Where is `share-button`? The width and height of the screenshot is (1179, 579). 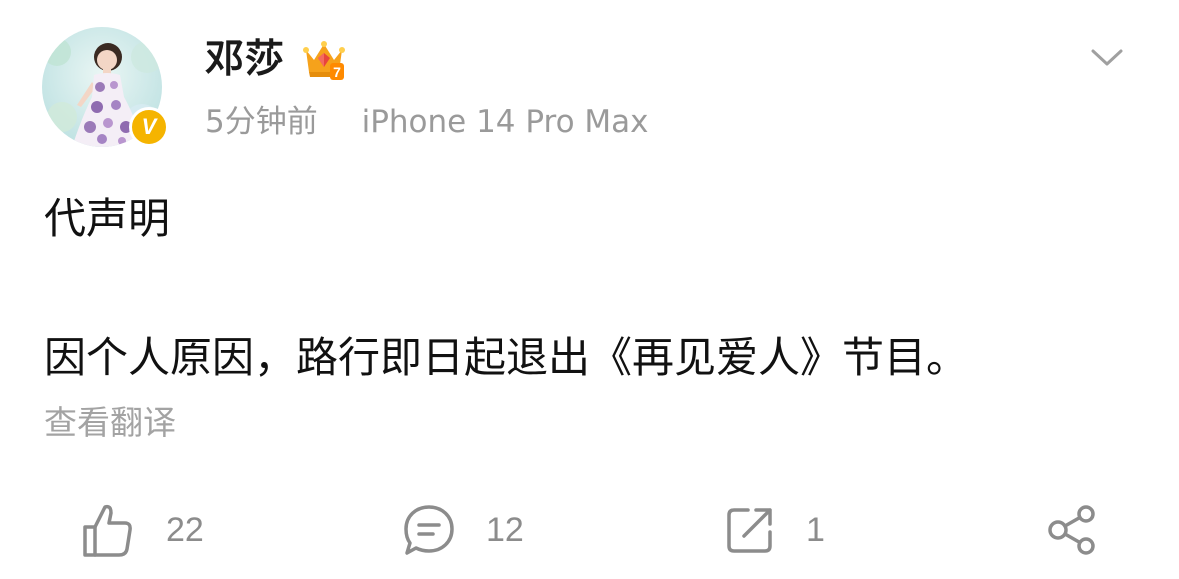
share-button is located at coordinates (1072, 530).